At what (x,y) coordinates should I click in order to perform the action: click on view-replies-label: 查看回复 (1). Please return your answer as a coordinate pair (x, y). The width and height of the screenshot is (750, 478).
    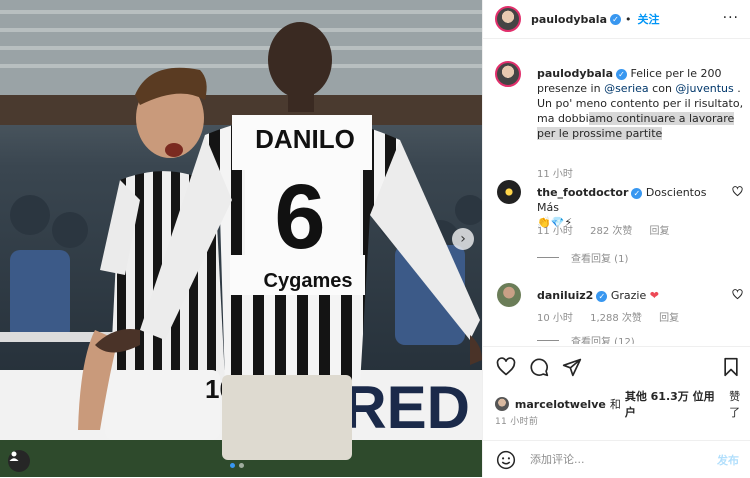
    Looking at the image, I should click on (600, 259).